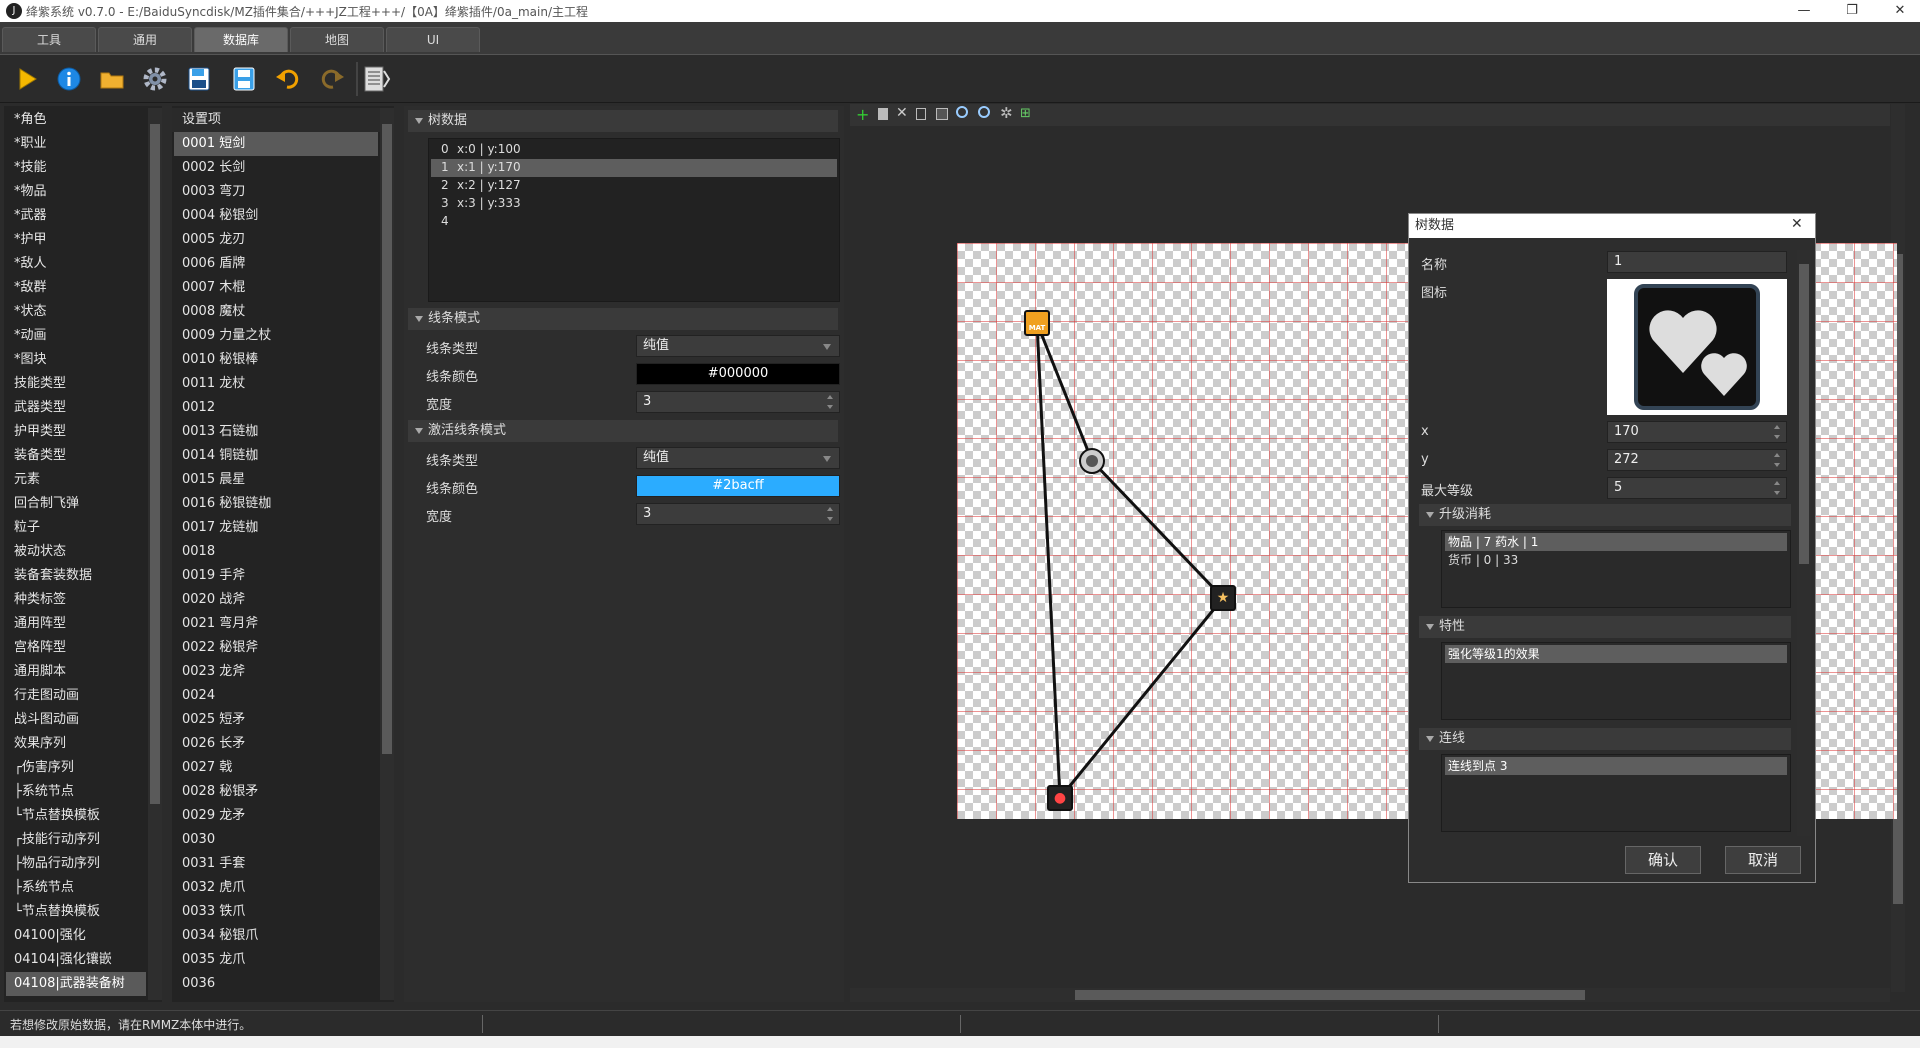  What do you see at coordinates (276, 432) in the screenshot?
I see `settings-item: 0013 石链枷` at bounding box center [276, 432].